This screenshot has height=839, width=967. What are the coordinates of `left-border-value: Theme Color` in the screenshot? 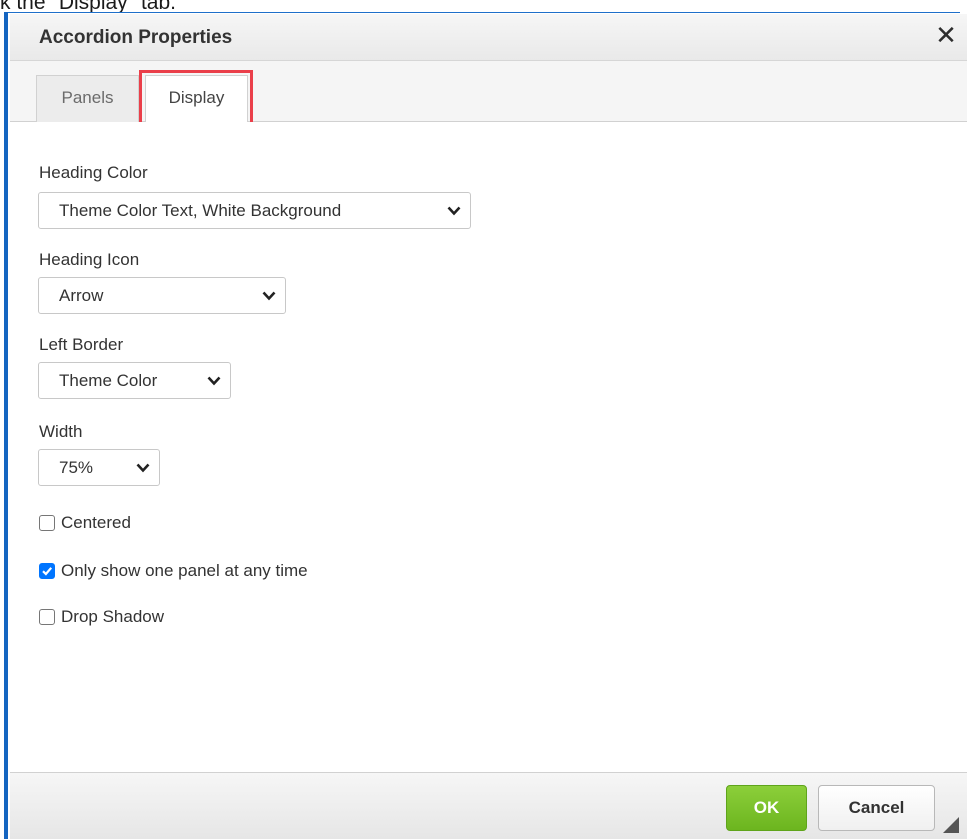 It's located at (108, 380).